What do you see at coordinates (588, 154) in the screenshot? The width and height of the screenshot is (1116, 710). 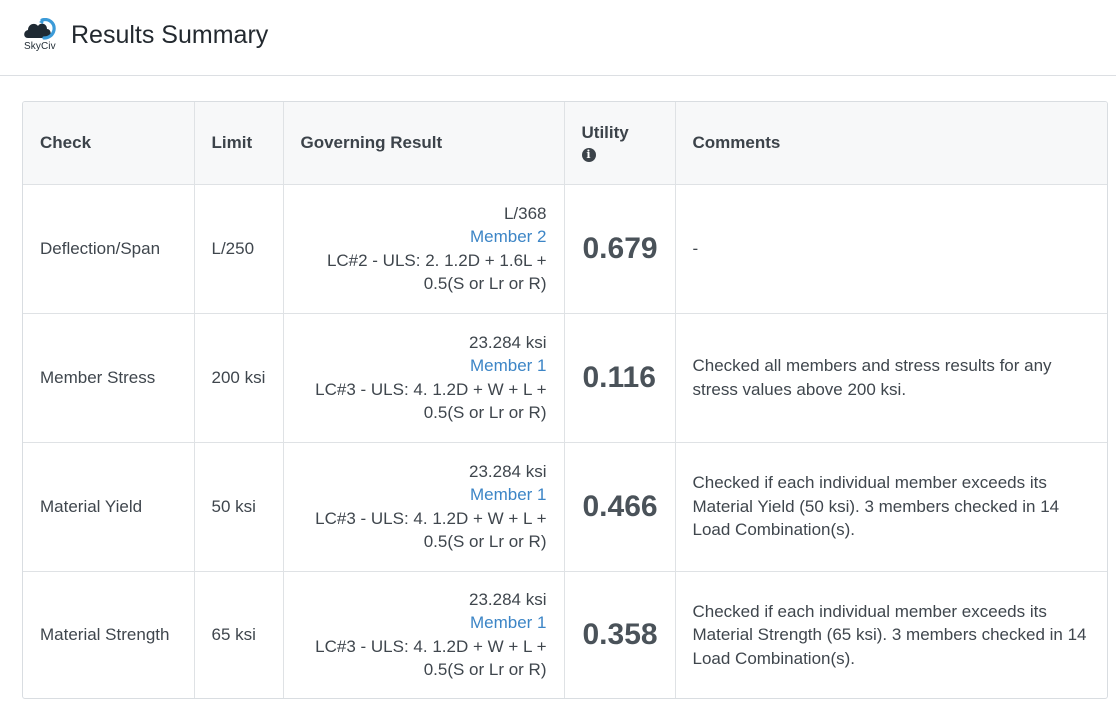 I see `info-icon: i` at bounding box center [588, 154].